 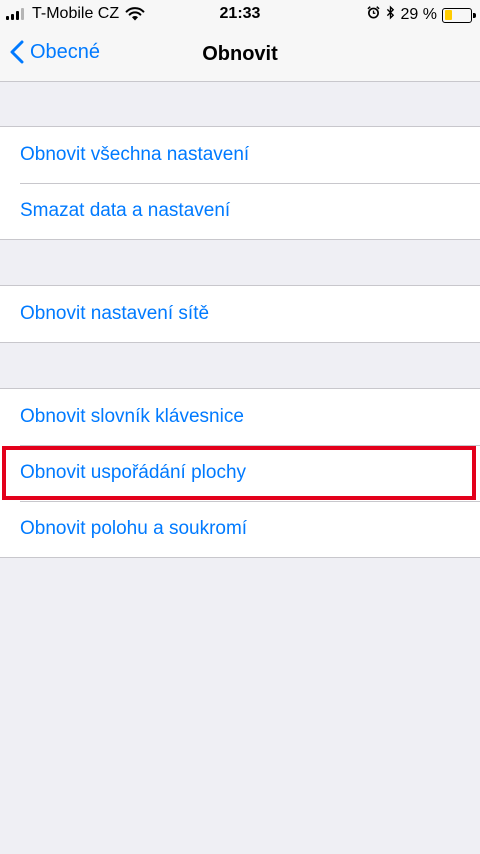 What do you see at coordinates (373, 15) in the screenshot?
I see `alarm-icon` at bounding box center [373, 15].